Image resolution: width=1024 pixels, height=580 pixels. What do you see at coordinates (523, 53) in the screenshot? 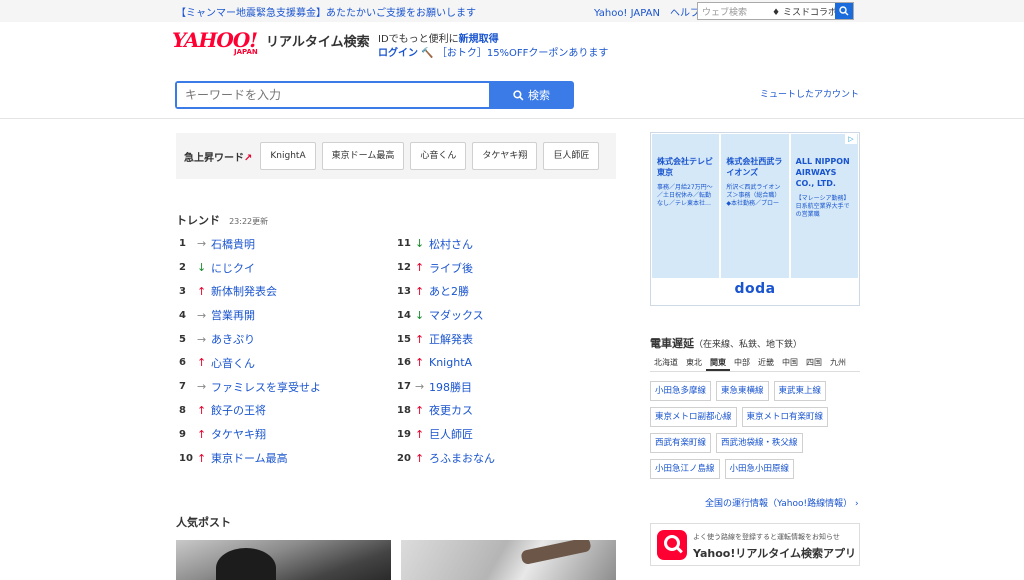
I see `coupon-link: ［おトク］15%OFFクーポンあります` at bounding box center [523, 53].